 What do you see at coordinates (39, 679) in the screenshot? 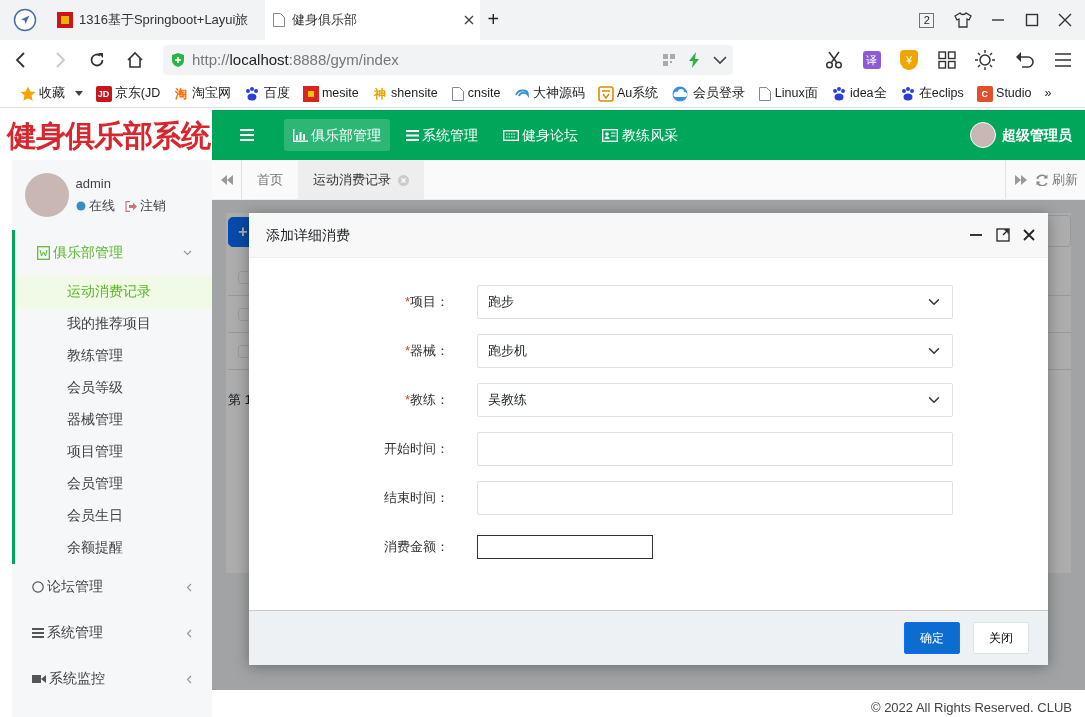
I see `video-camera-icon` at bounding box center [39, 679].